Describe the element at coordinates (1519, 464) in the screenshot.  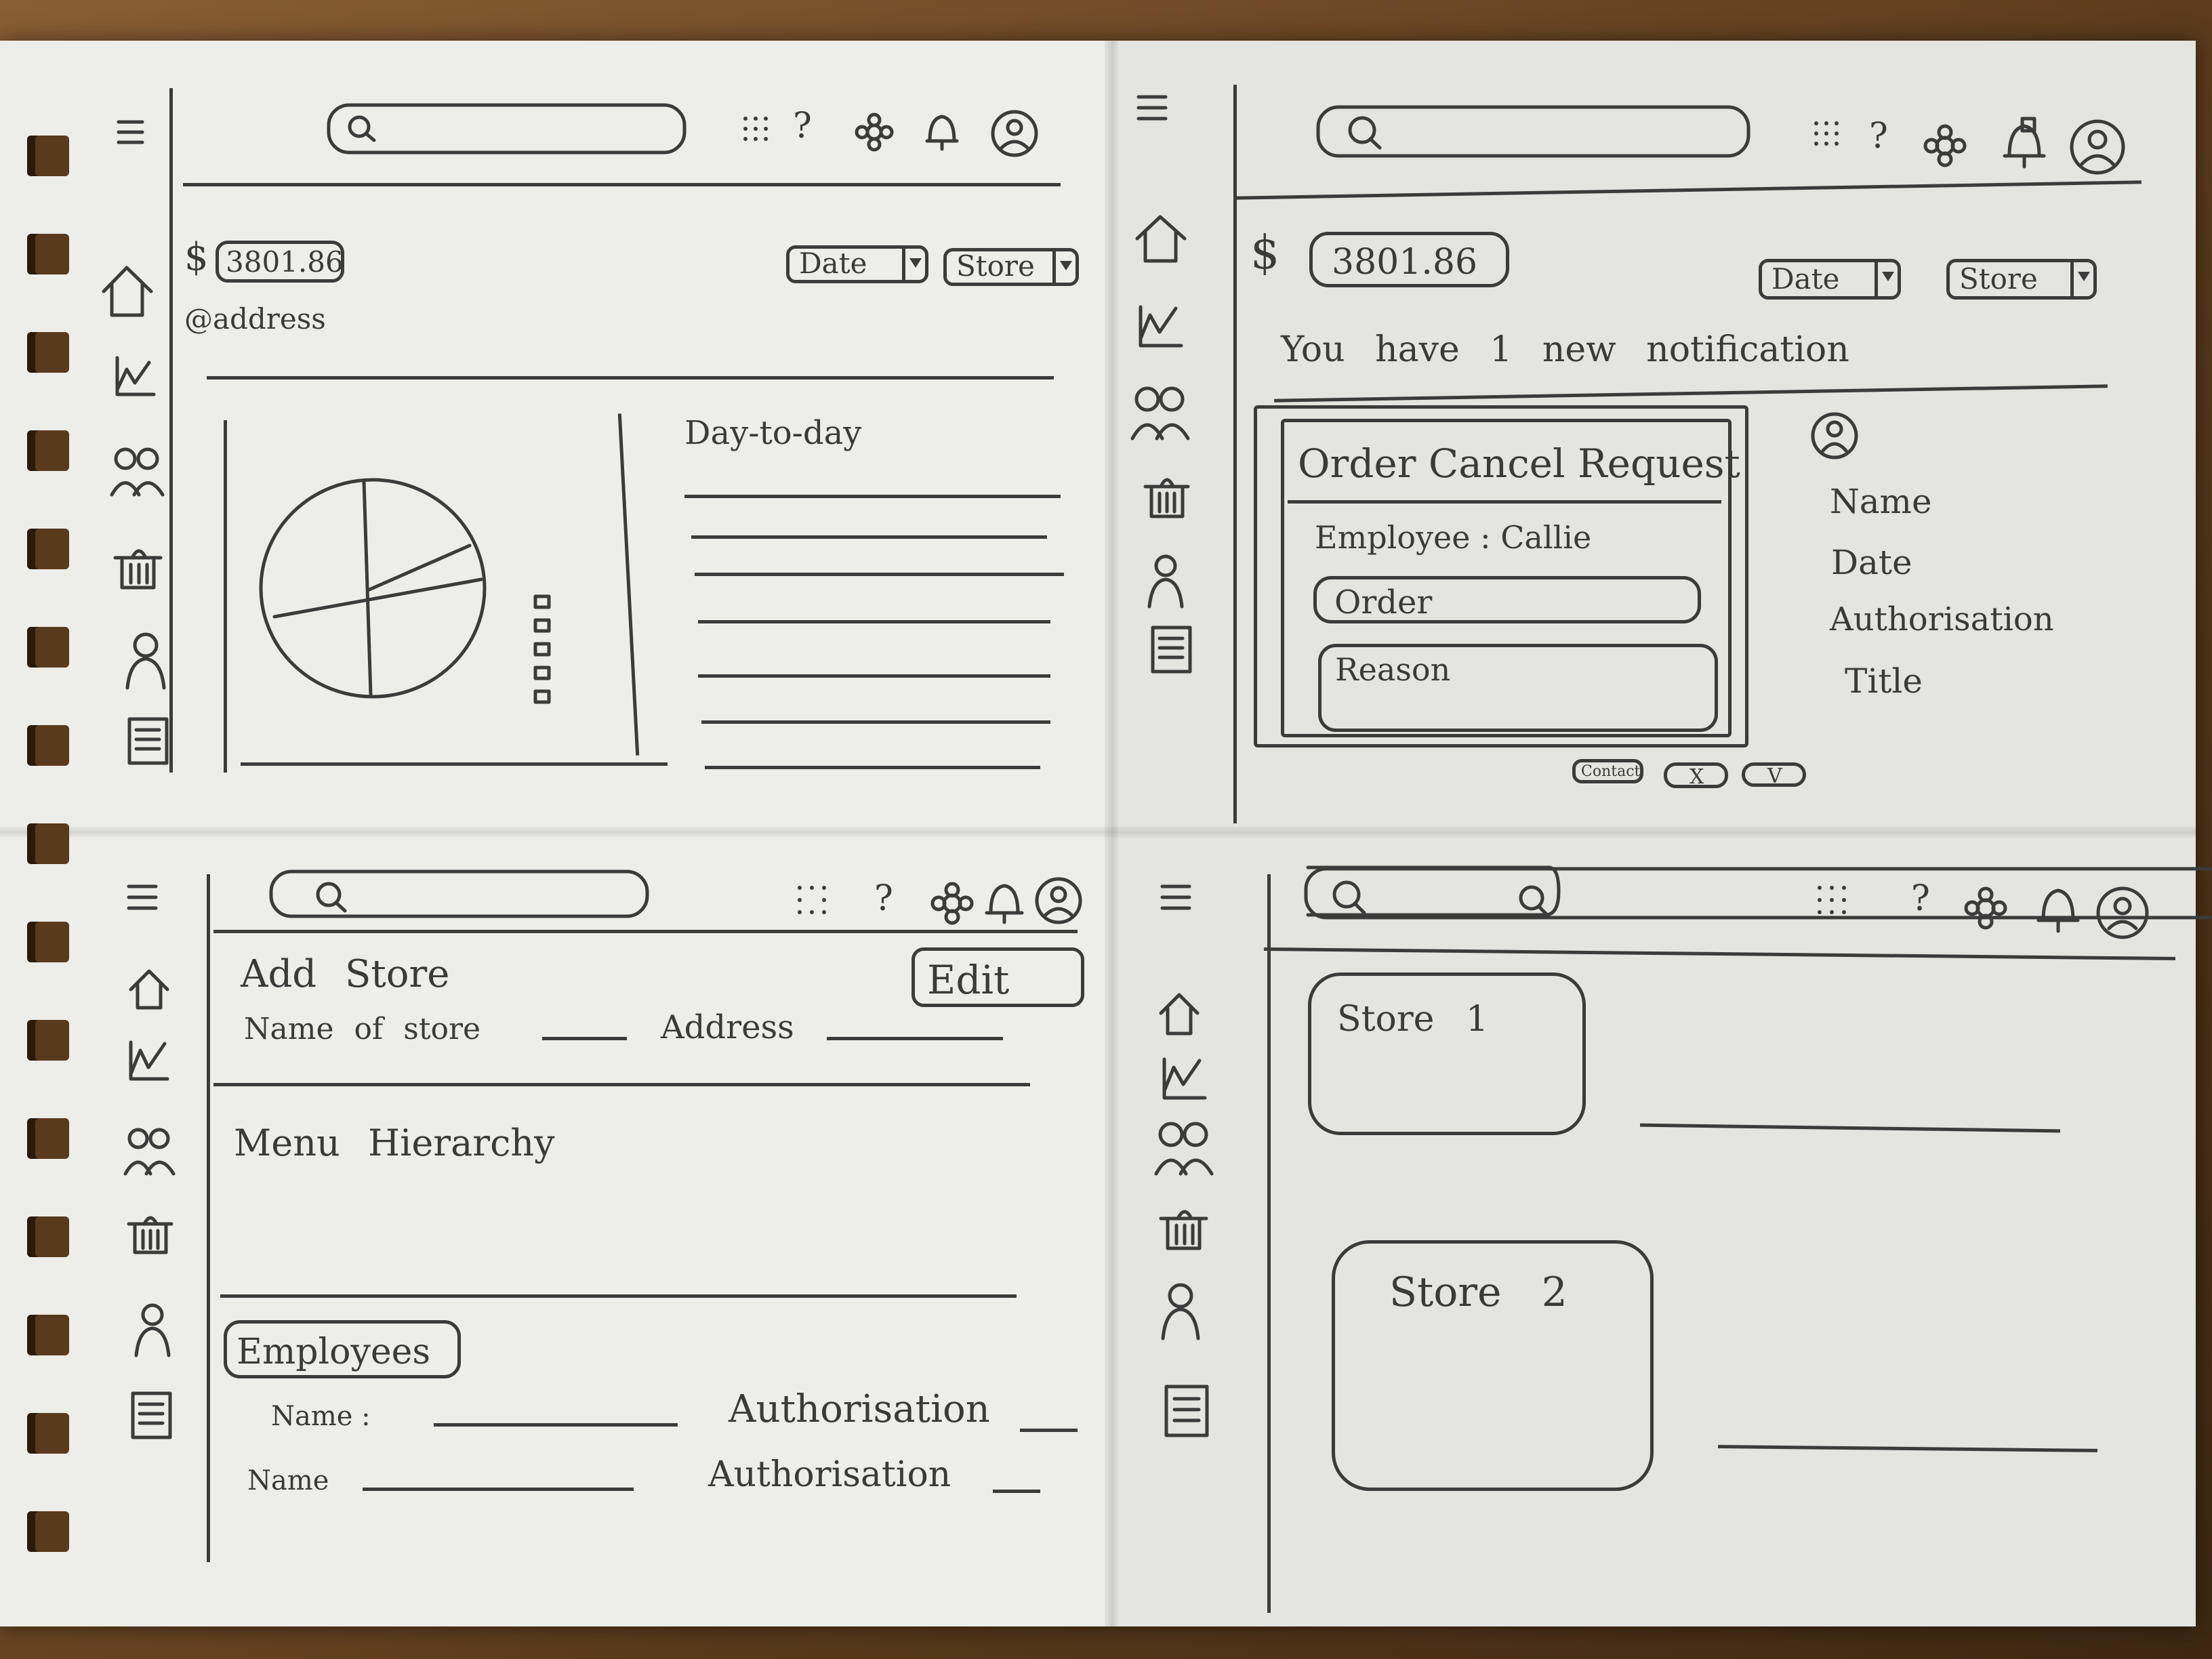
I see `card-title: Order Cancel Request` at that location.